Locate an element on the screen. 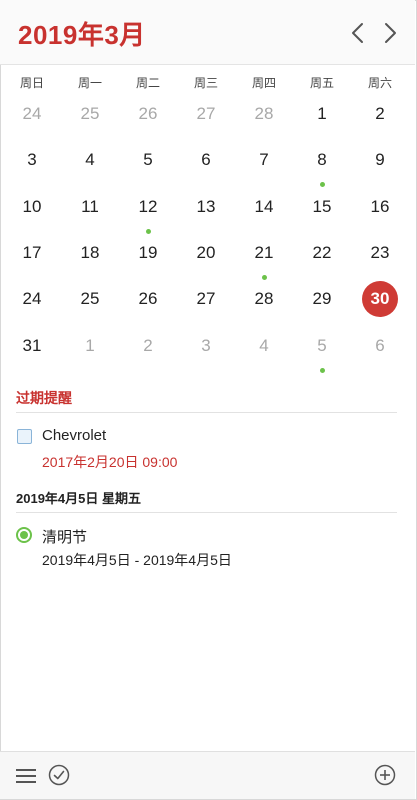 Image resolution: width=417 pixels, height=800 pixels. weekday-label: 周四 is located at coordinates (263, 83).